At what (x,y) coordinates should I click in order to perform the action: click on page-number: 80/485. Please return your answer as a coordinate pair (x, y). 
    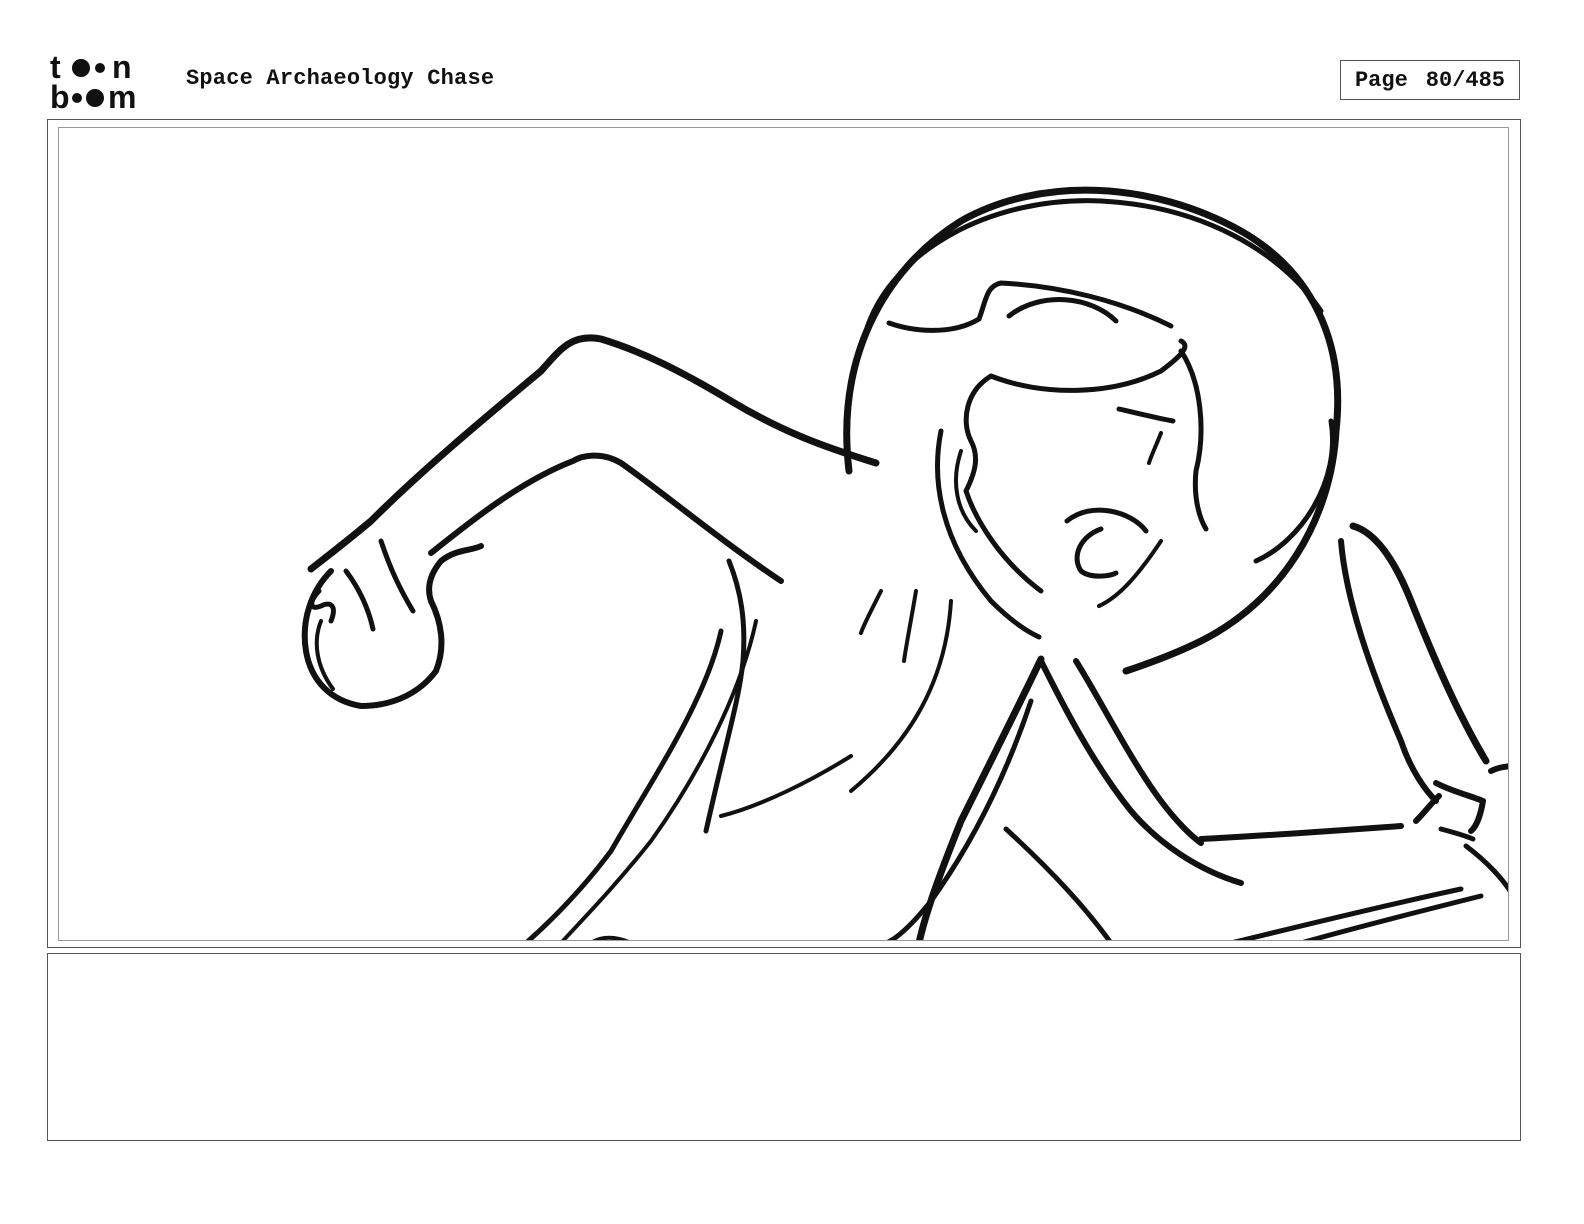
    Looking at the image, I should click on (1465, 80).